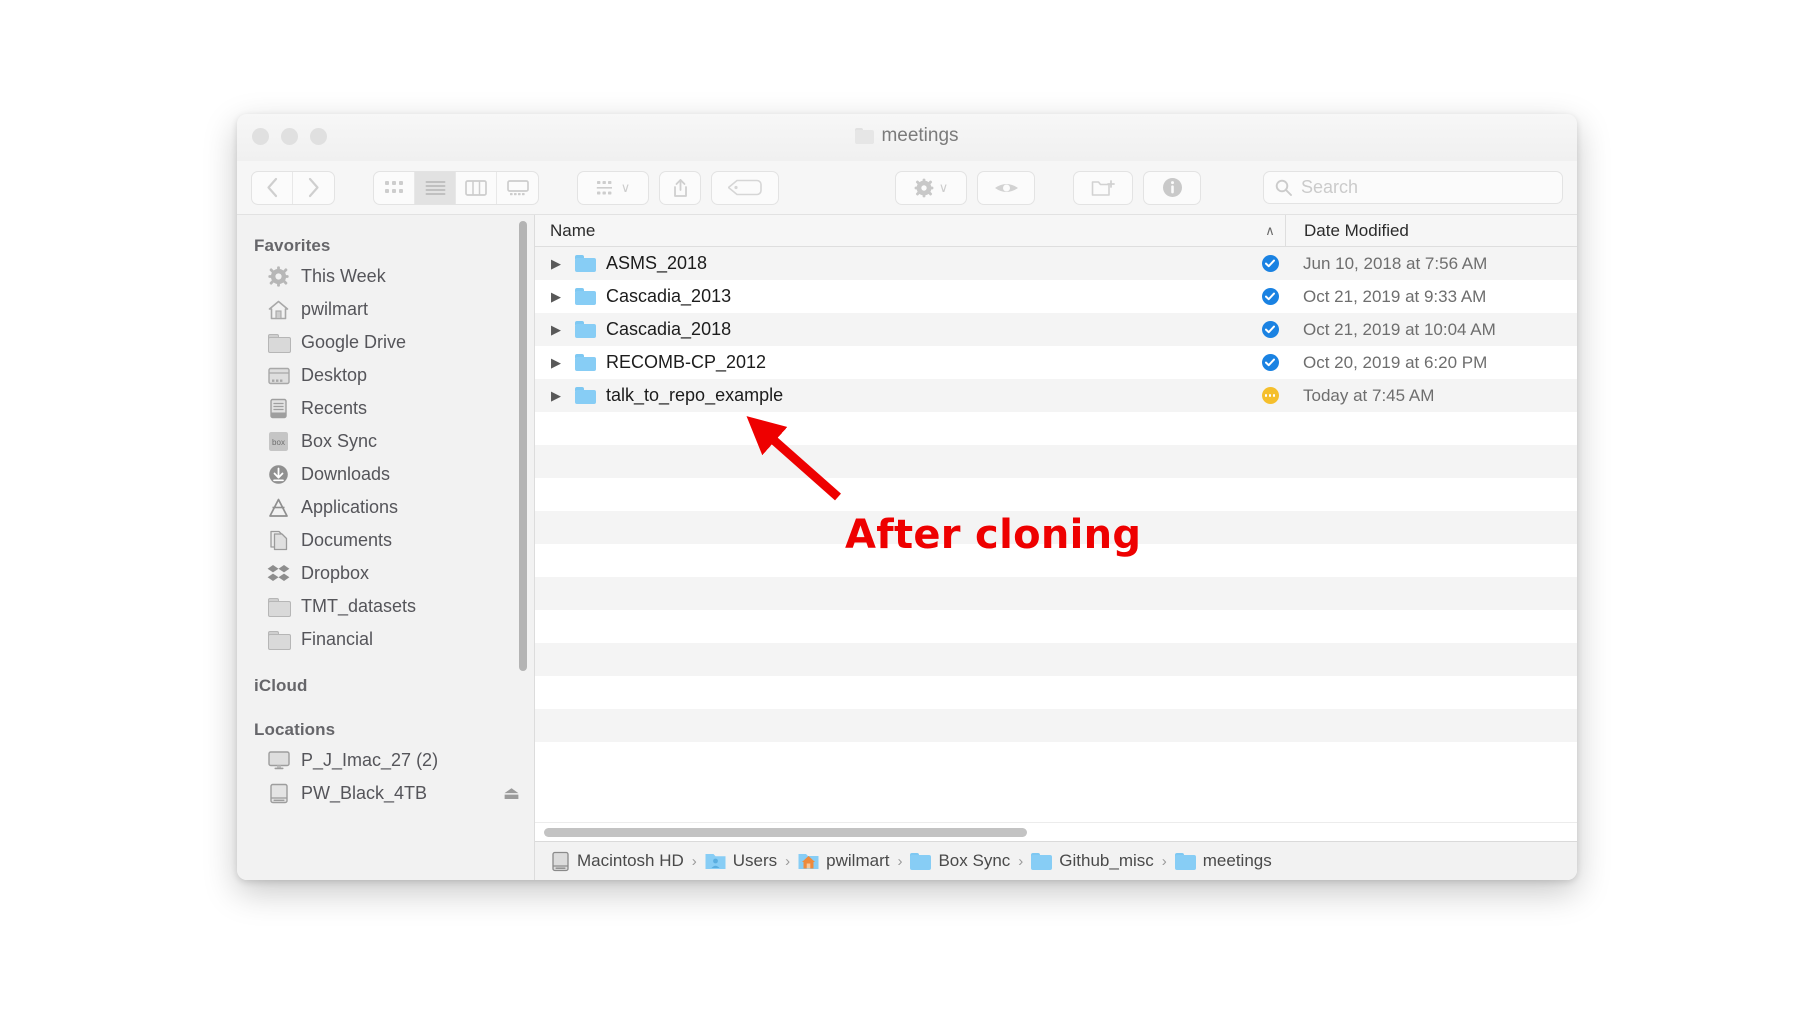 Image resolution: width=1800 pixels, height=1013 pixels. What do you see at coordinates (313, 188) in the screenshot?
I see `forward-button` at bounding box center [313, 188].